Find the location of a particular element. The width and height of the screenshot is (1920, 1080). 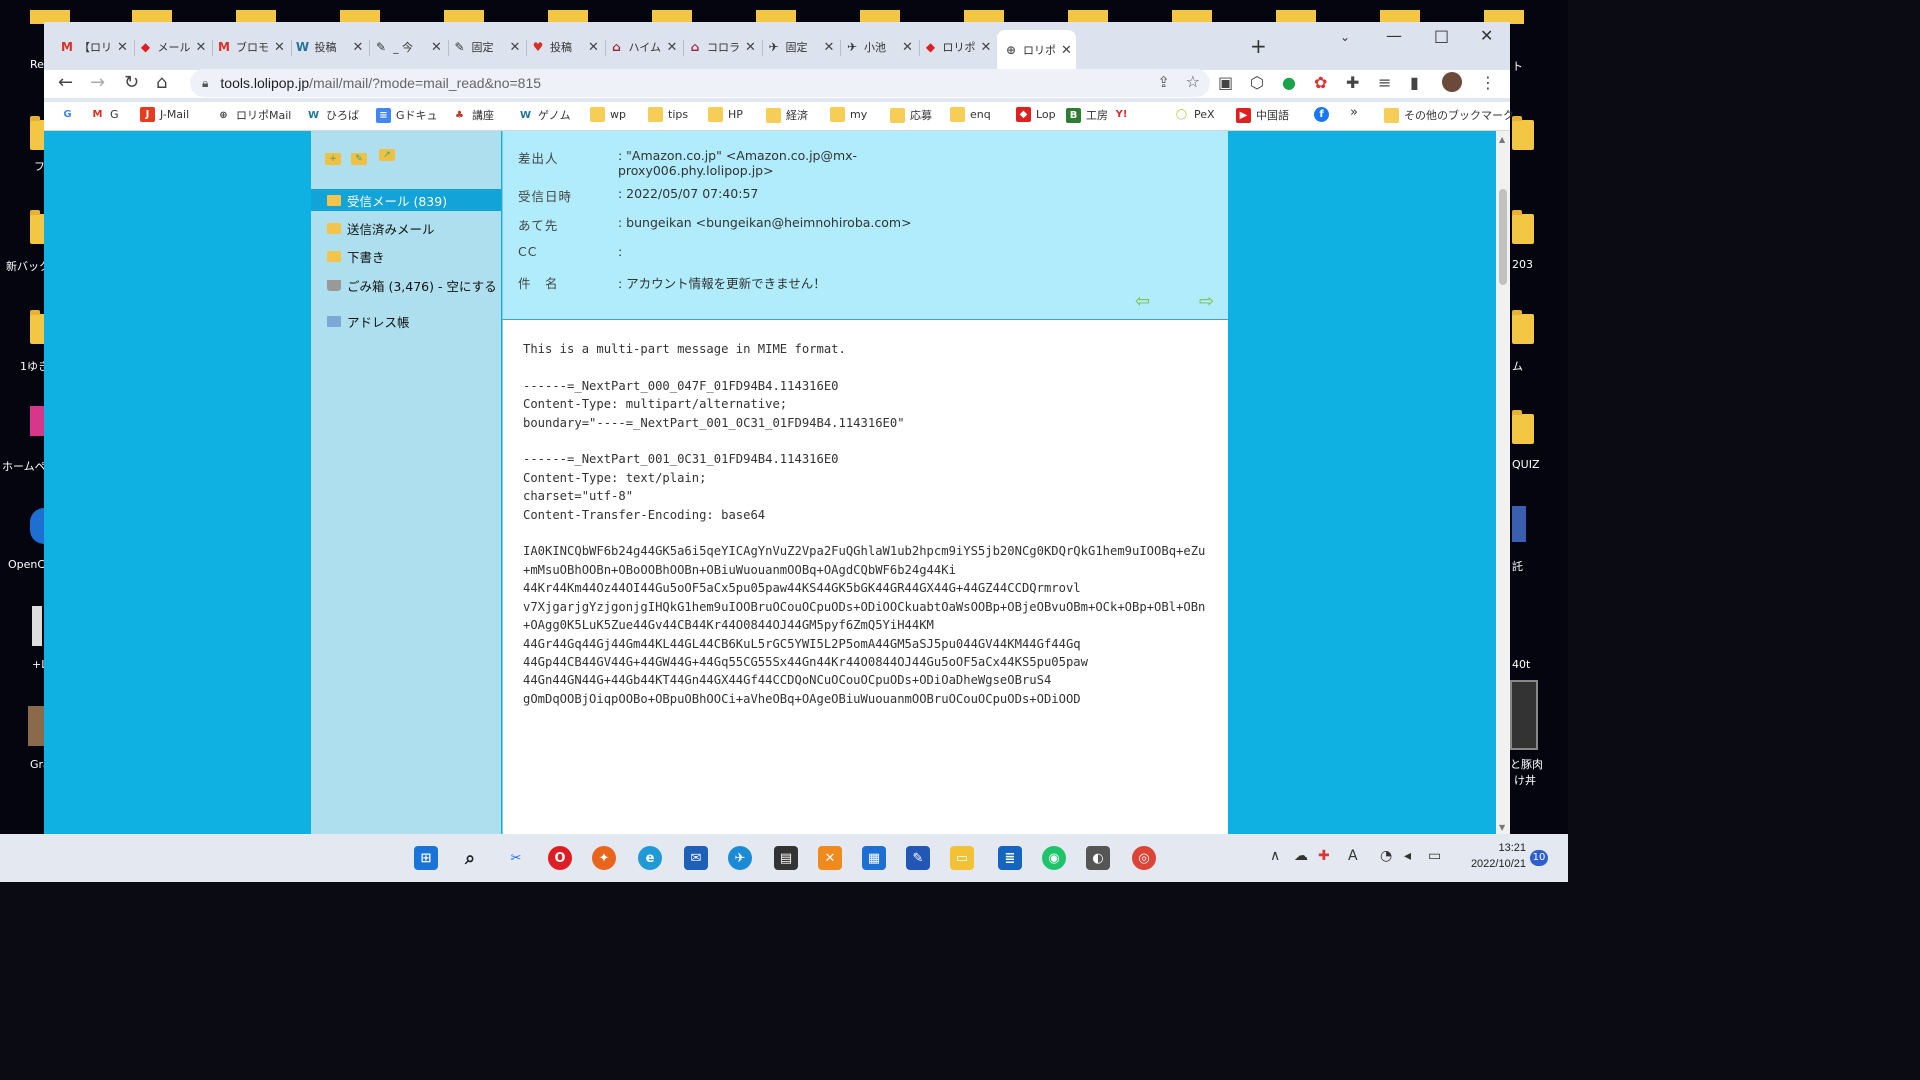

bookmark-item: HP is located at coordinates (725, 114).